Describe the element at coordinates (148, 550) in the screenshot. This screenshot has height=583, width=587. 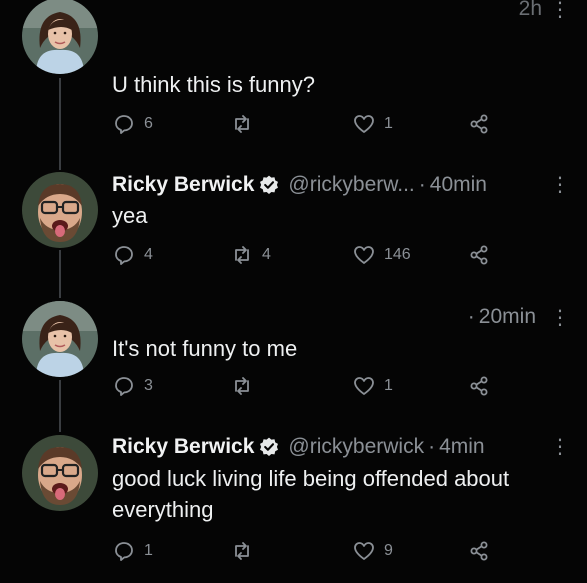
I see `reply-count: 1` at that location.